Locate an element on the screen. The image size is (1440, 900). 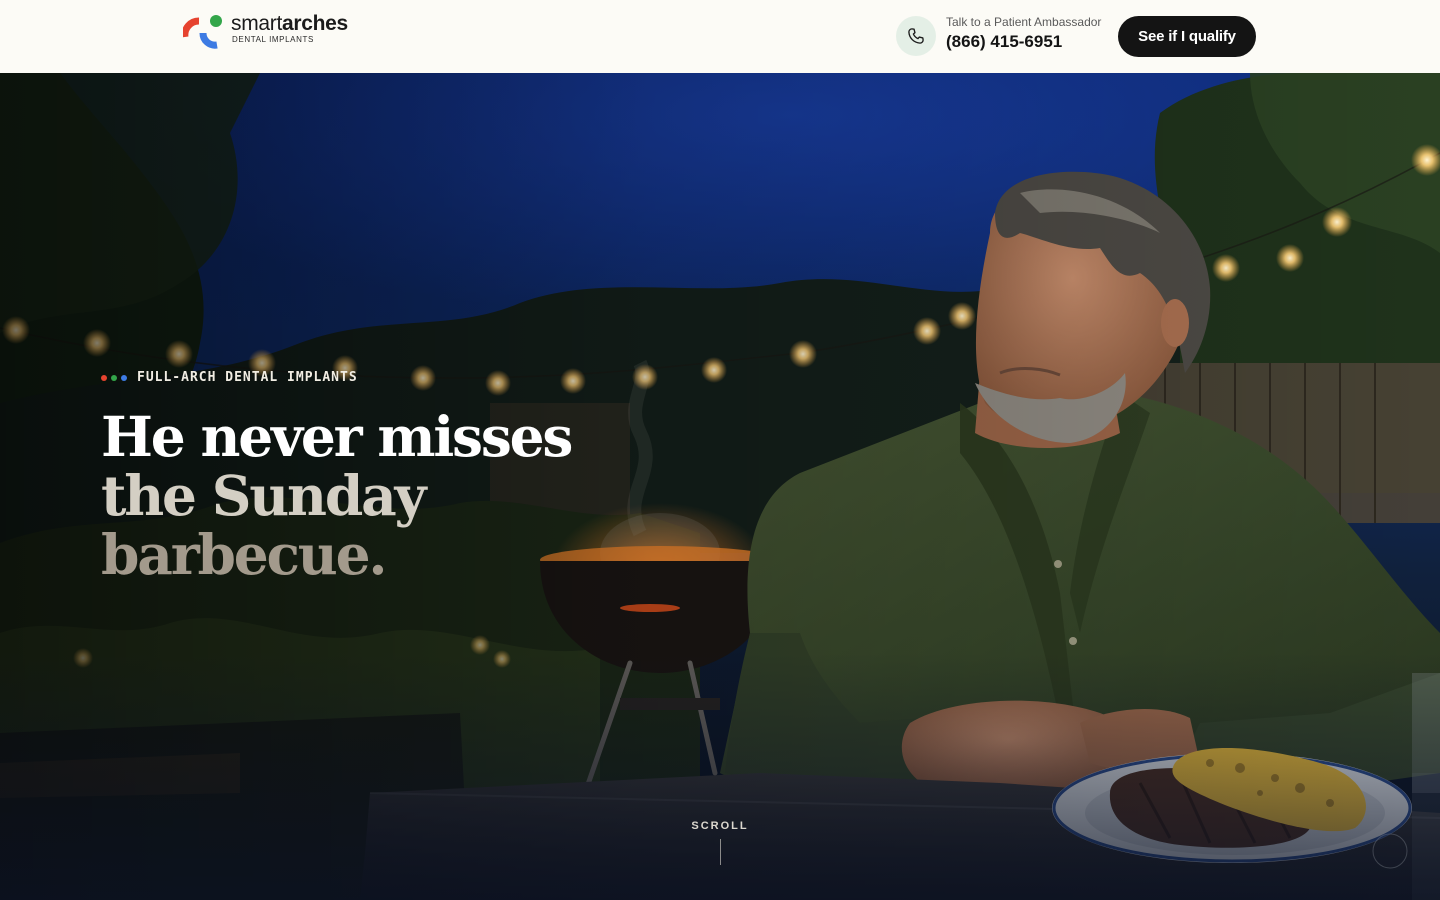
scroll-label: SCROLL is located at coordinates (720, 826).